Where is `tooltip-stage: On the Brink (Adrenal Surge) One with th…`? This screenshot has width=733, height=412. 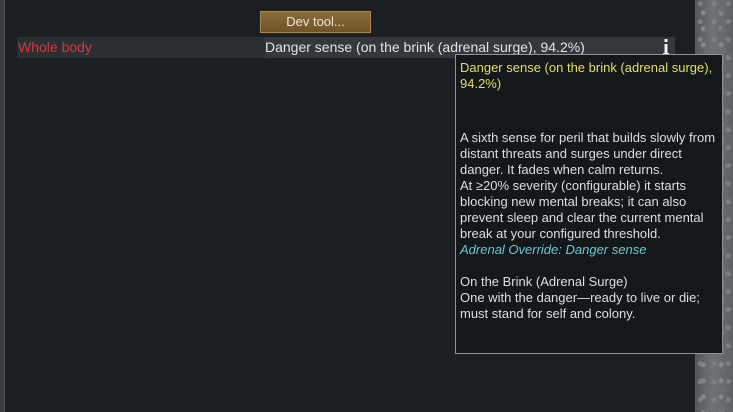
tooltip-stage: On the Brink (Adrenal Surge) One with th… is located at coordinates (589, 298).